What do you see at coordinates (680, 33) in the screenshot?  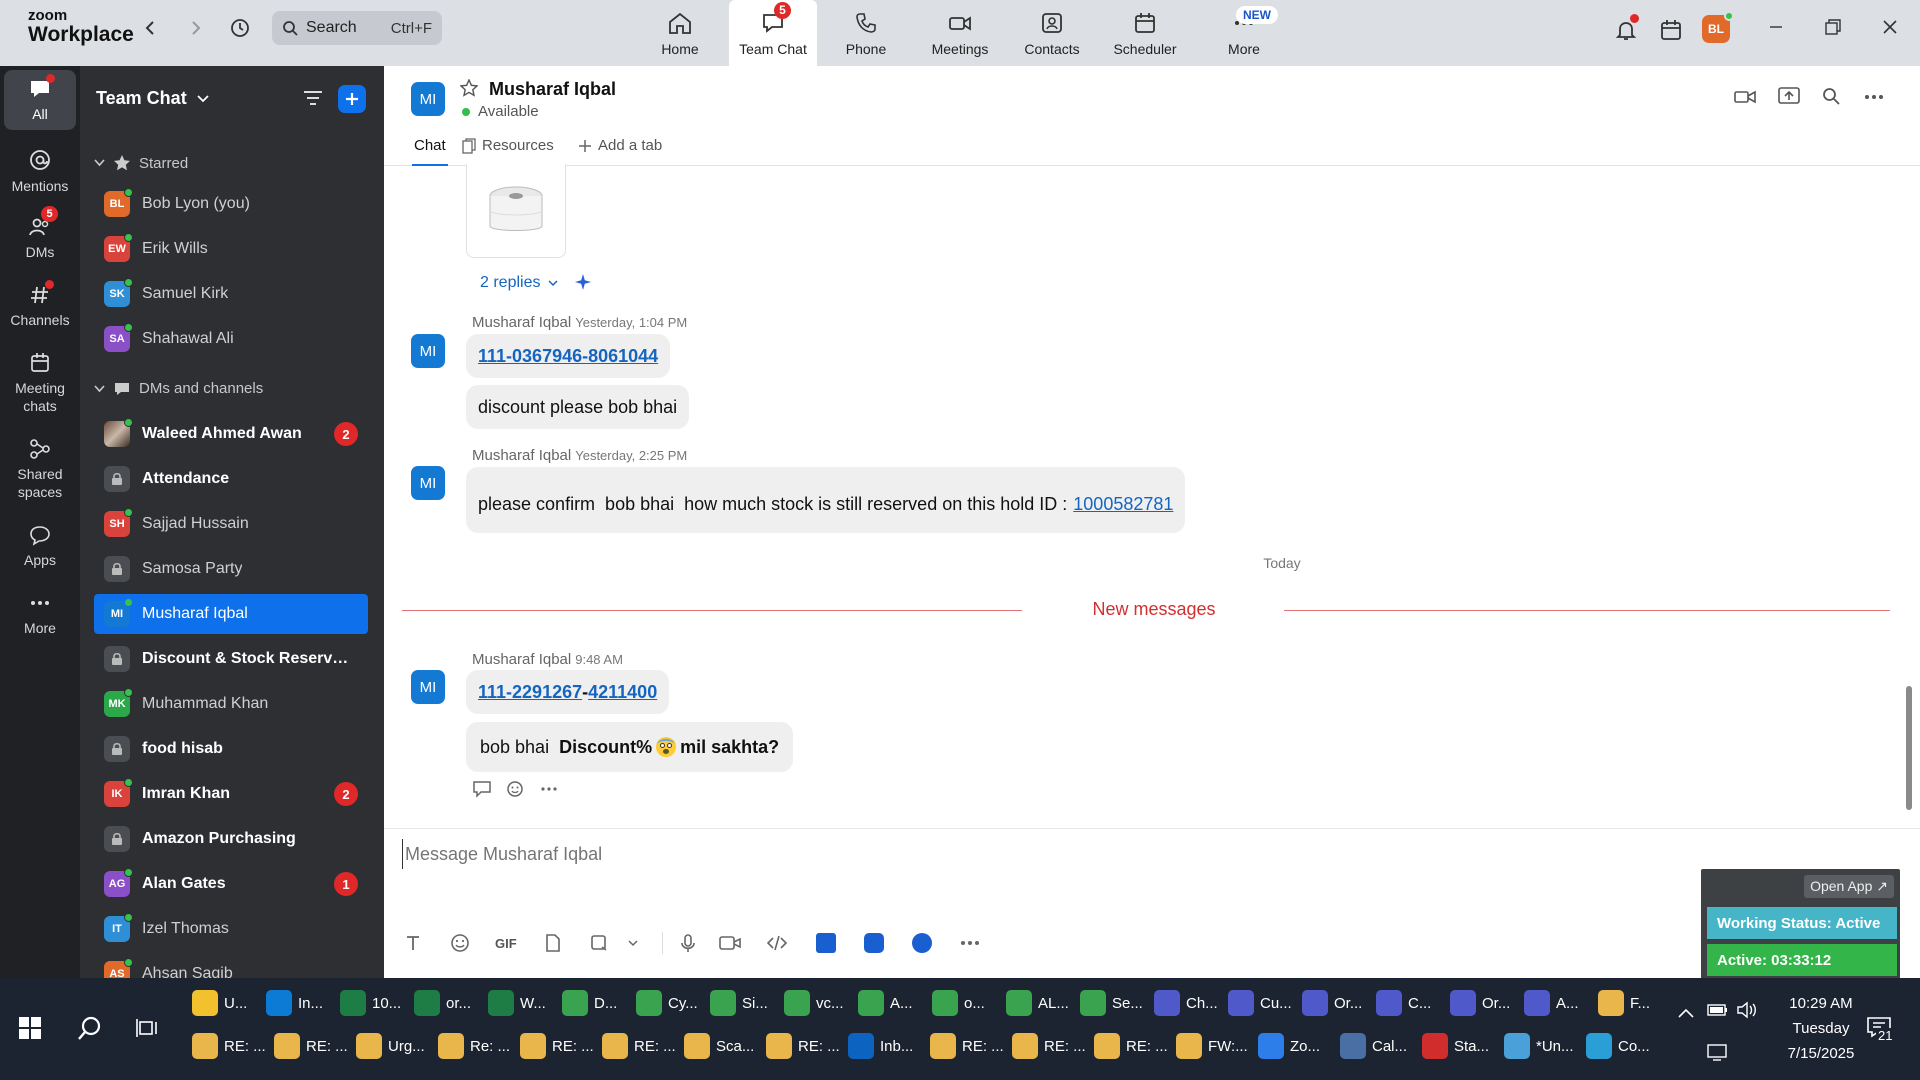 I see `tab-home: Home` at bounding box center [680, 33].